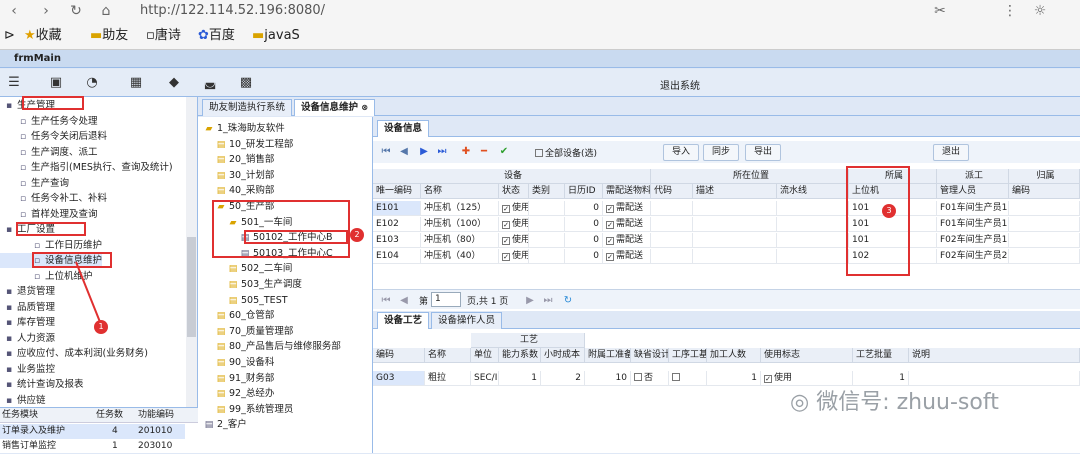 The height and width of the screenshot is (454, 1080). I want to click on exit-button: 退出, so click(951, 152).